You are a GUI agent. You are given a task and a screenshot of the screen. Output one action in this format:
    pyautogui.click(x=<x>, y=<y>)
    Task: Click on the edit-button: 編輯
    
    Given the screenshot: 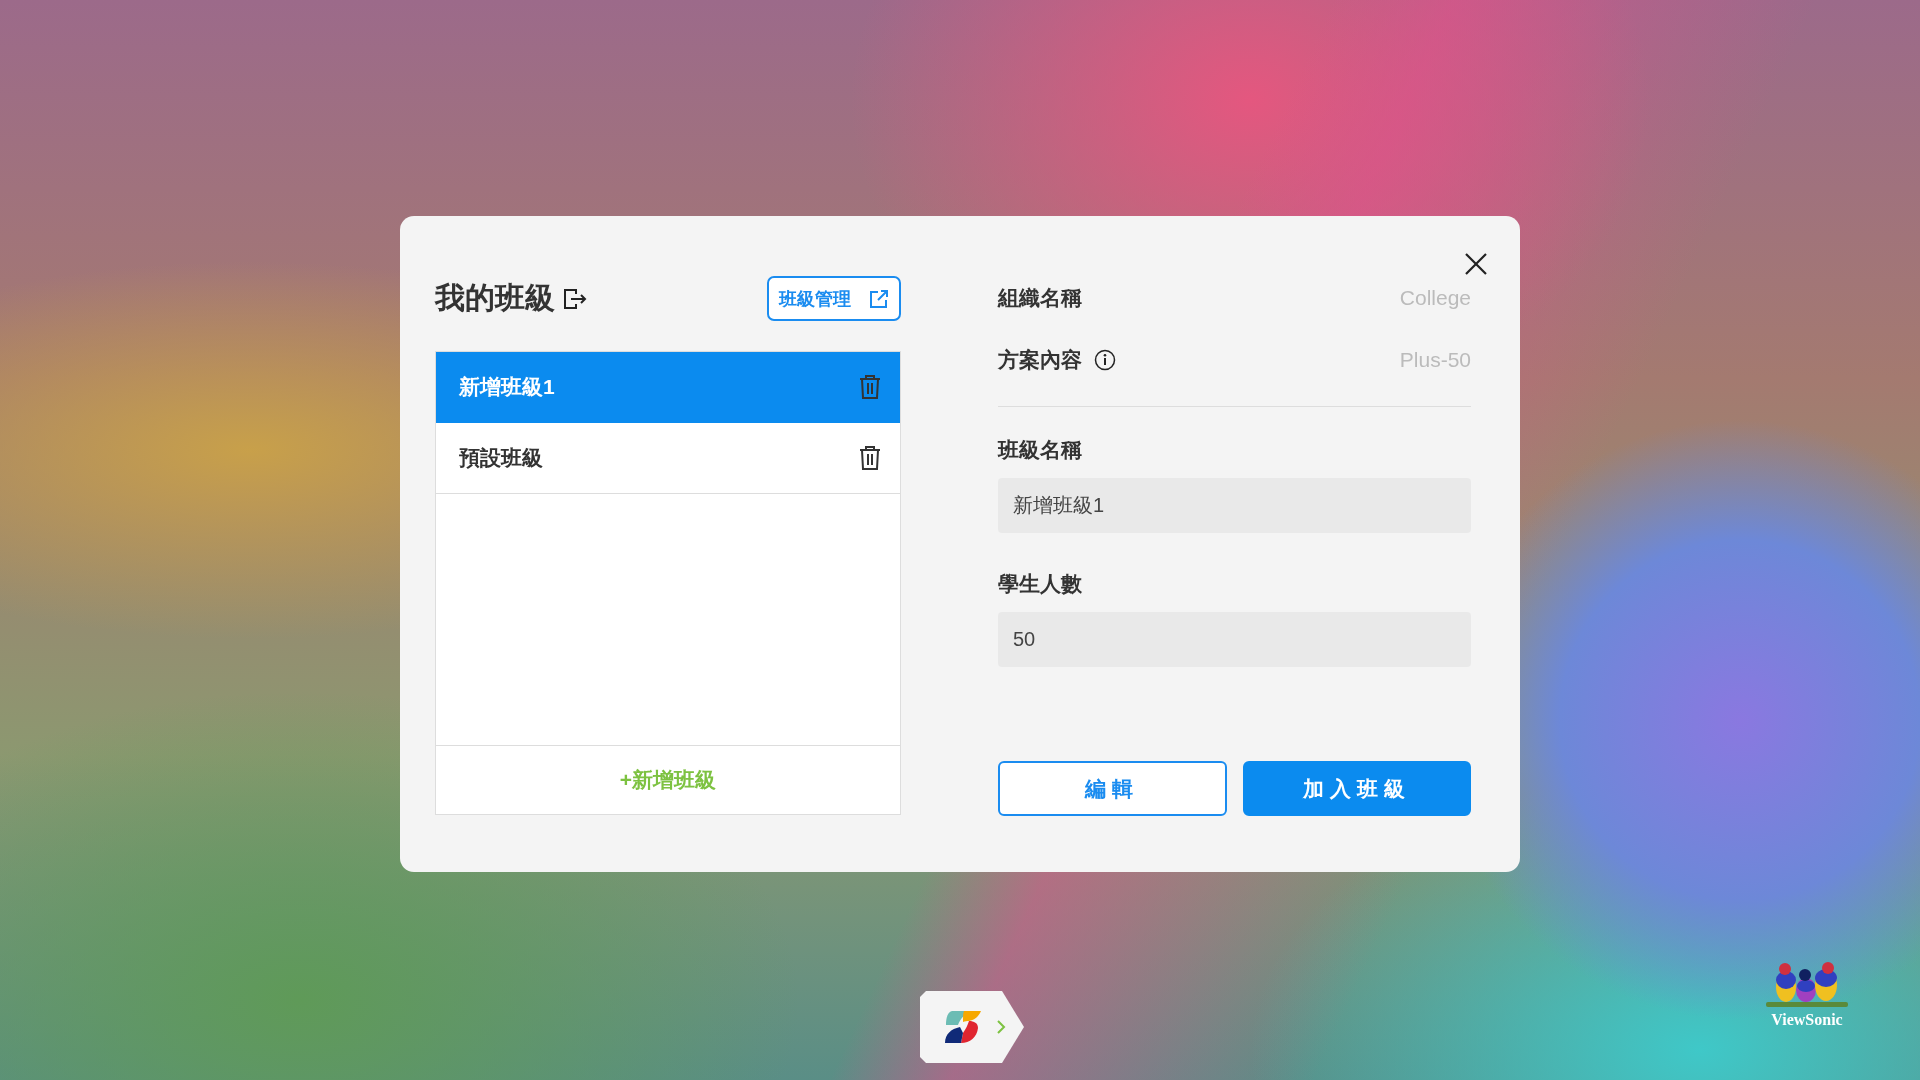 What is the action you would take?
    pyautogui.click(x=1112, y=788)
    